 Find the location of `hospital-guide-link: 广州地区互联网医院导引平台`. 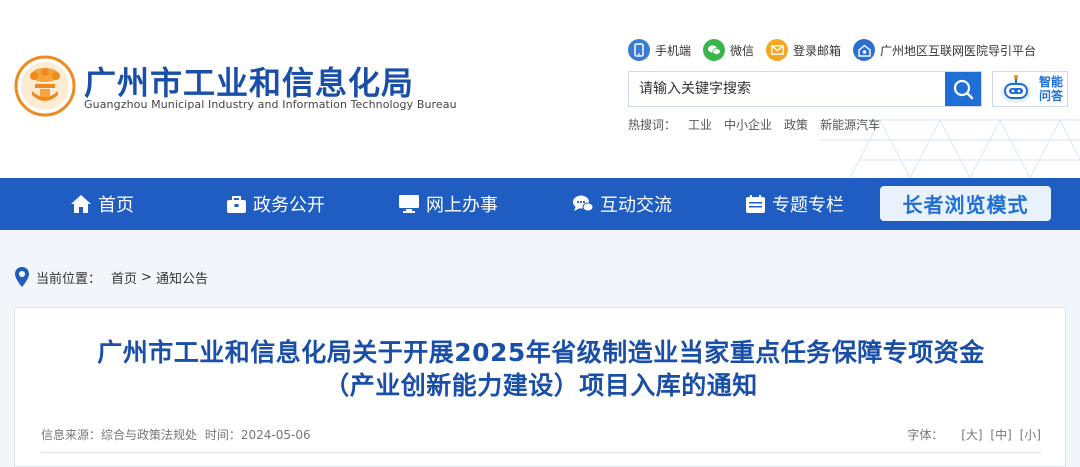

hospital-guide-link: 广州地区互联网医院导引平台 is located at coordinates (944, 50).